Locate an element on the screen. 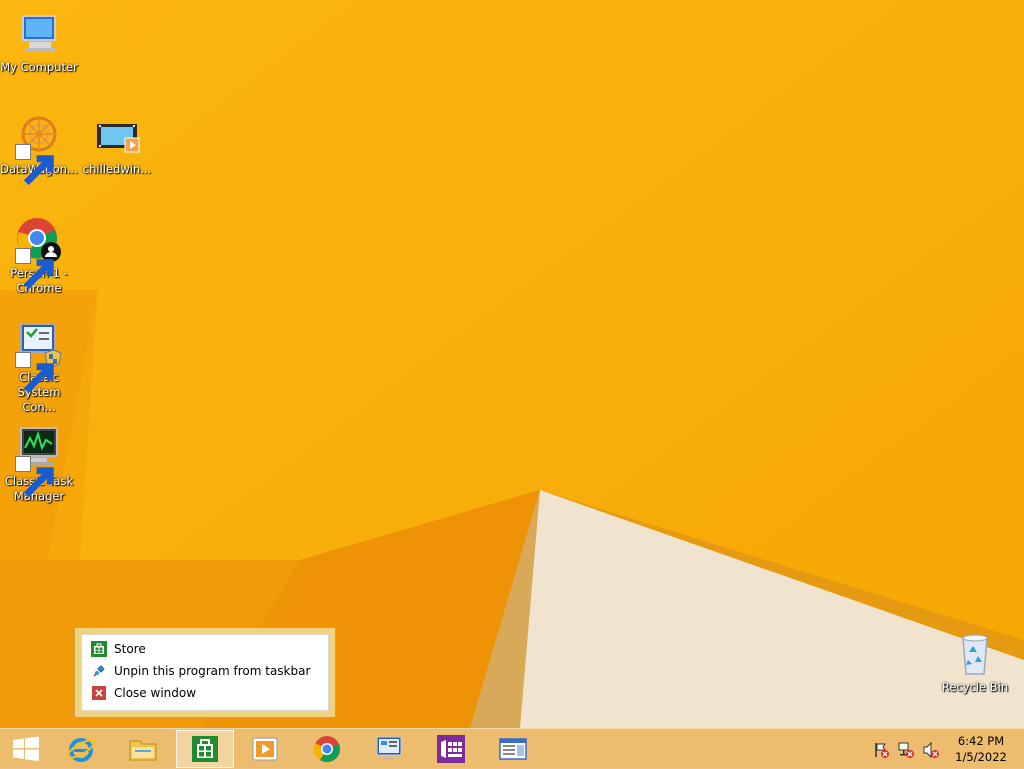 The image size is (1024, 769). video-file-icon is located at coordinates (117, 136).